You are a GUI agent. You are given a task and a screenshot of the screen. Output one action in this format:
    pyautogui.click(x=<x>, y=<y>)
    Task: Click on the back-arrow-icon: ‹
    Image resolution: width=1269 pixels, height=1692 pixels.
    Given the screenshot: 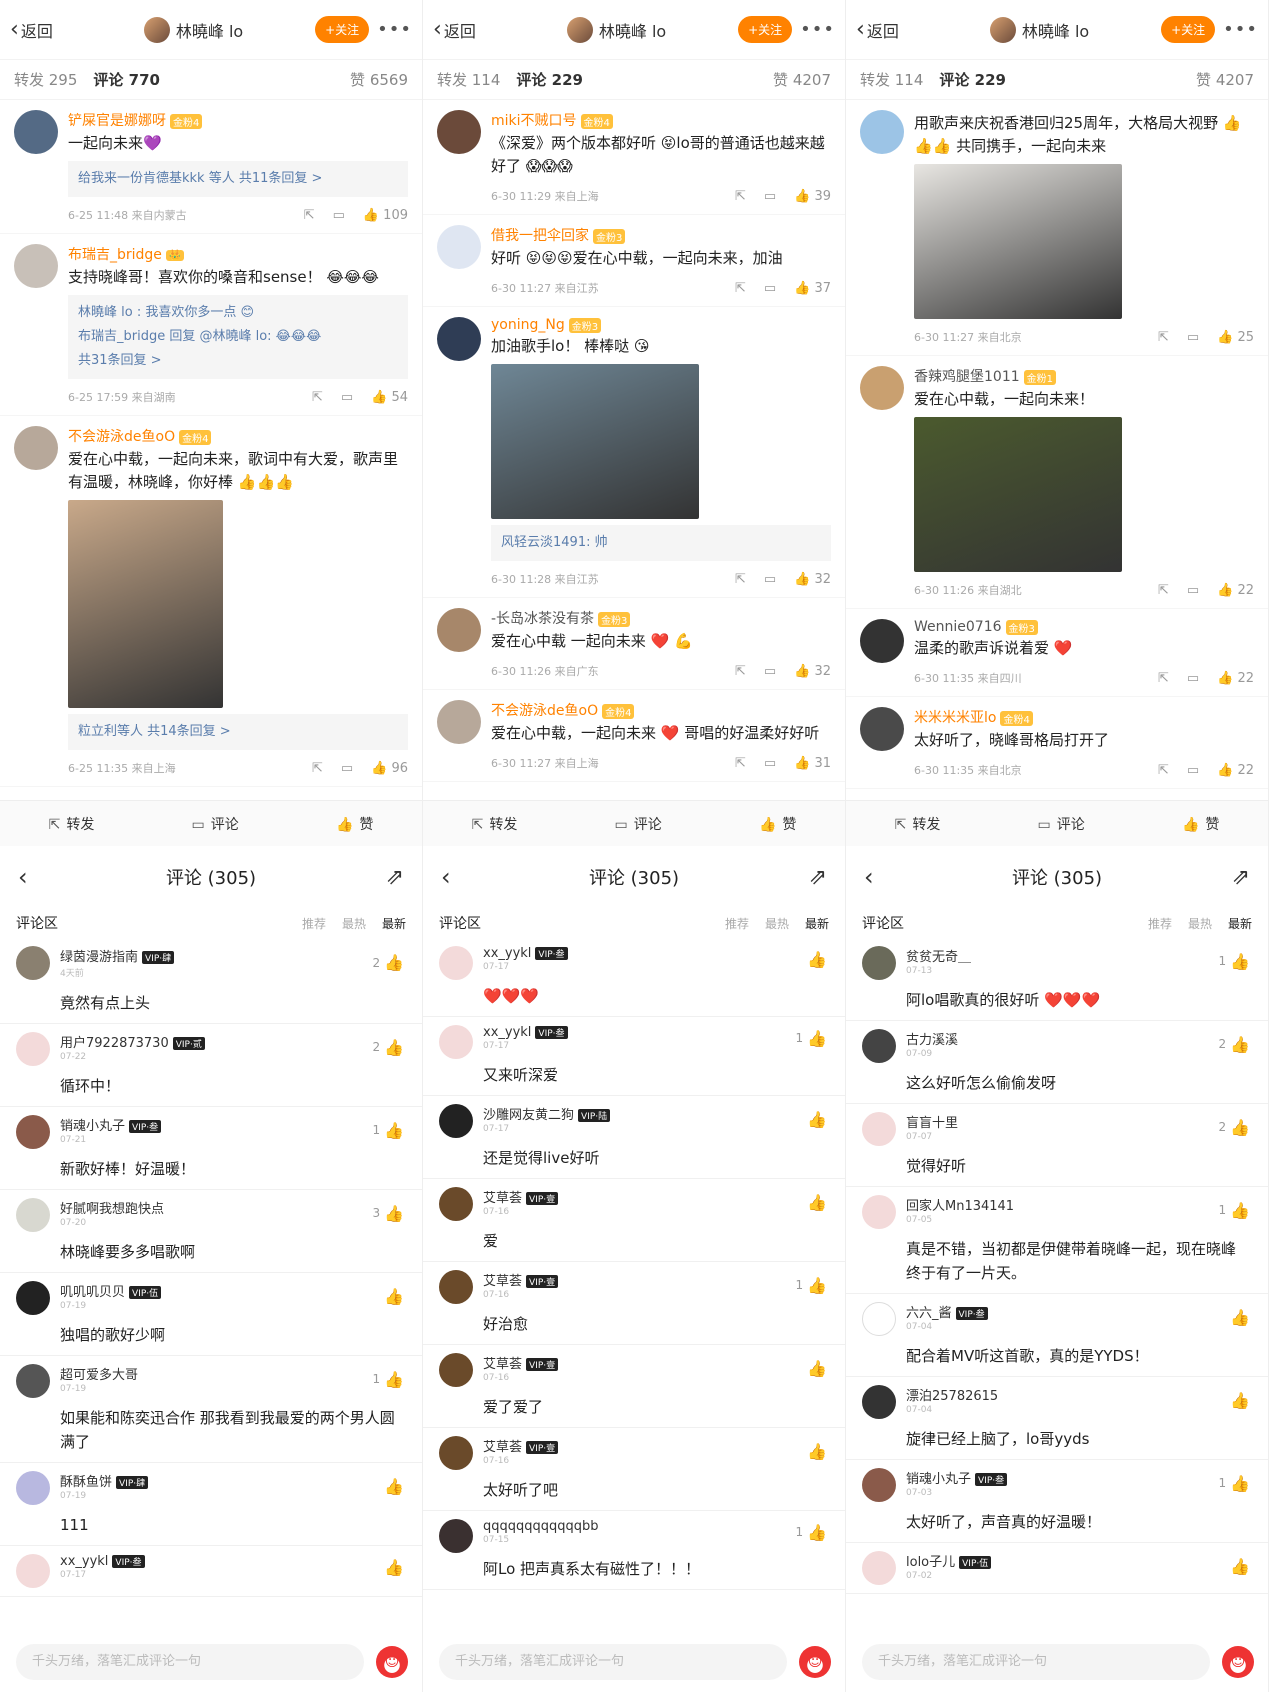 What is the action you would take?
    pyautogui.click(x=23, y=877)
    